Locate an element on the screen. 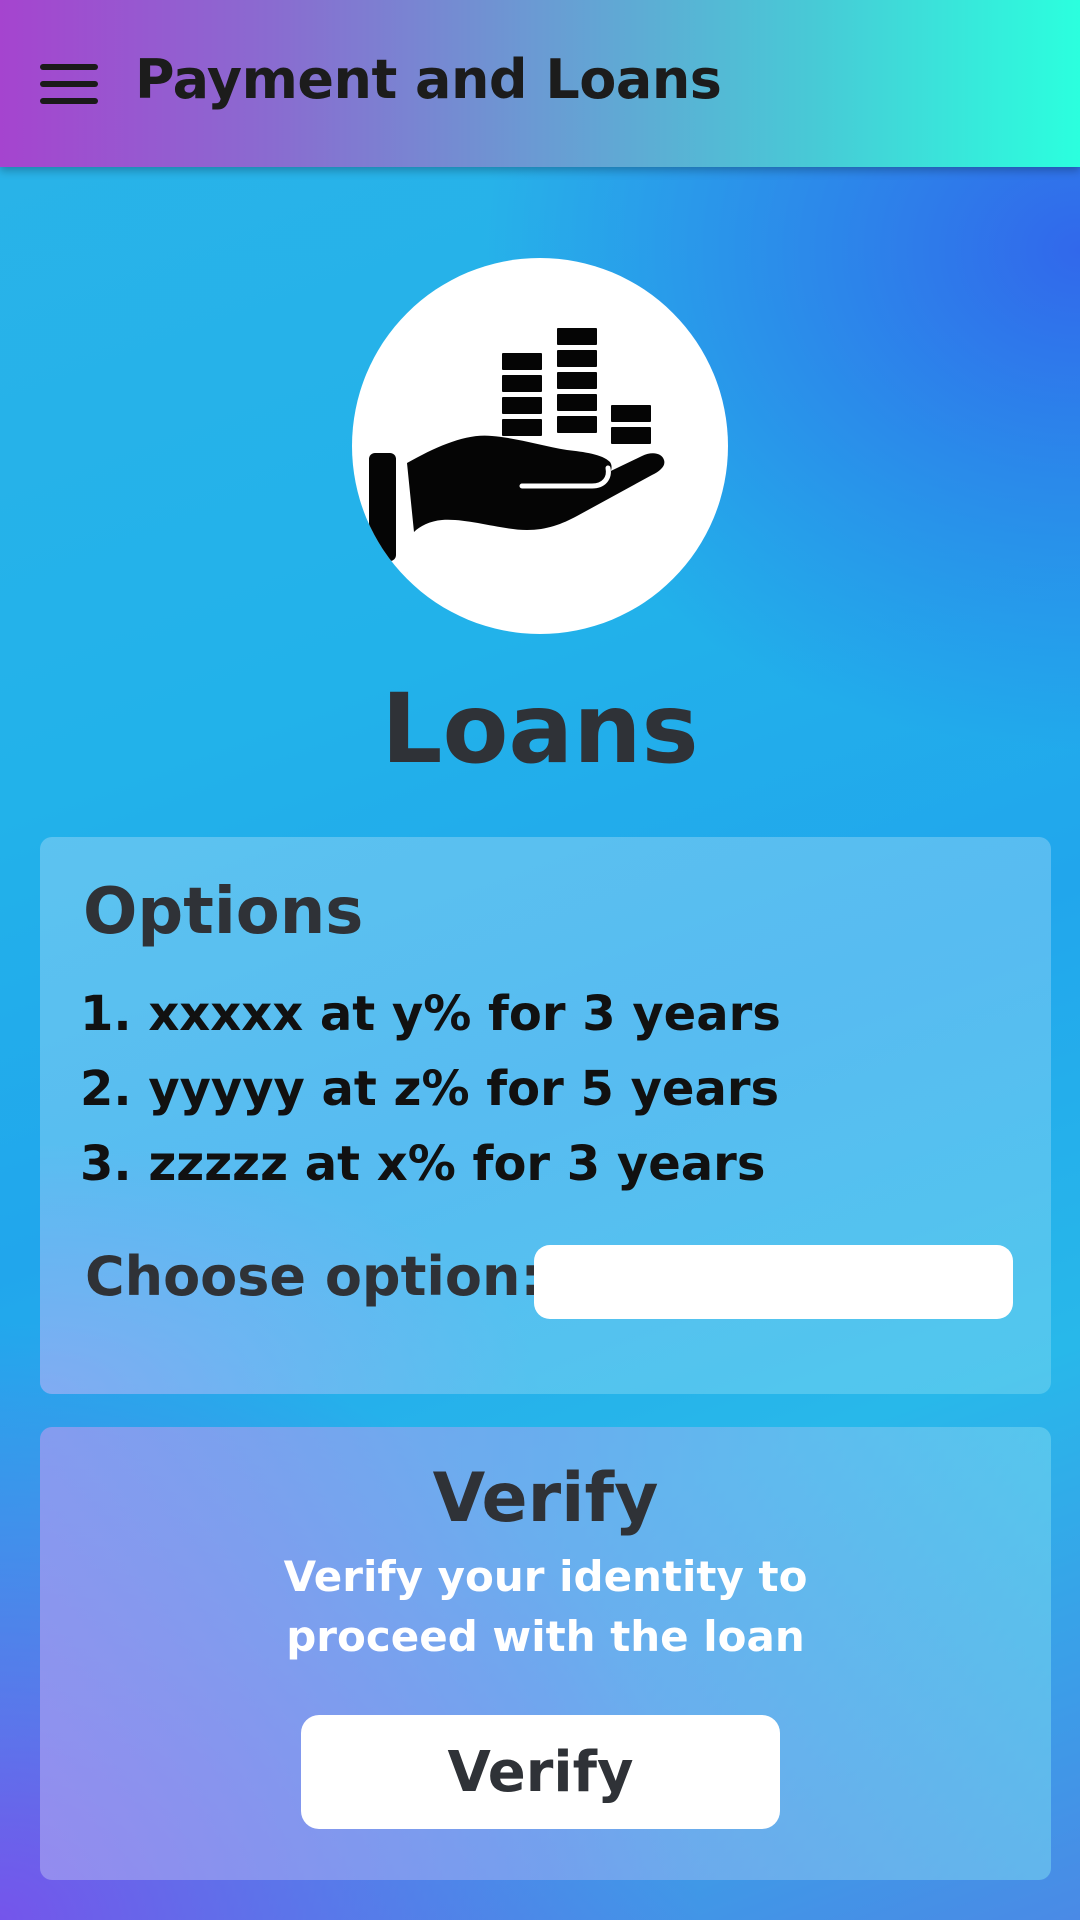  list-item: 2. yyyyy at z% for 5 years is located at coordinates (430, 1089).